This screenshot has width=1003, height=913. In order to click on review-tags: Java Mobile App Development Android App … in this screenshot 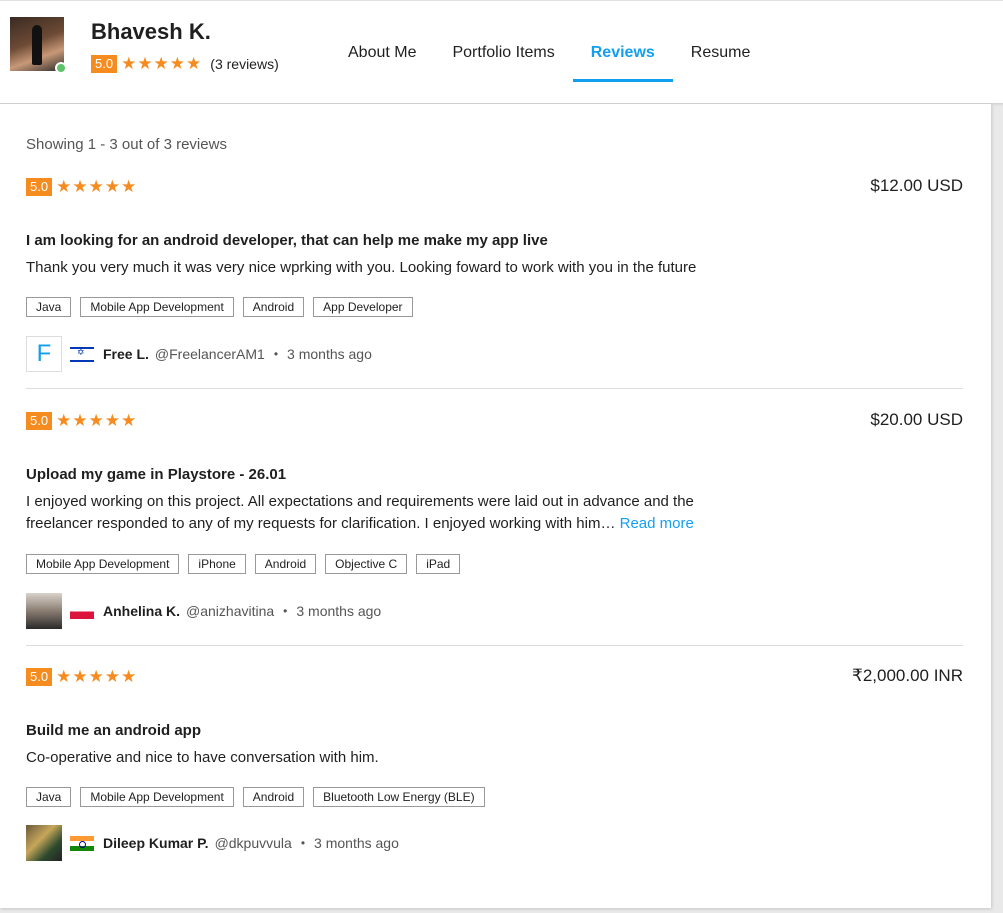, I will do `click(219, 307)`.